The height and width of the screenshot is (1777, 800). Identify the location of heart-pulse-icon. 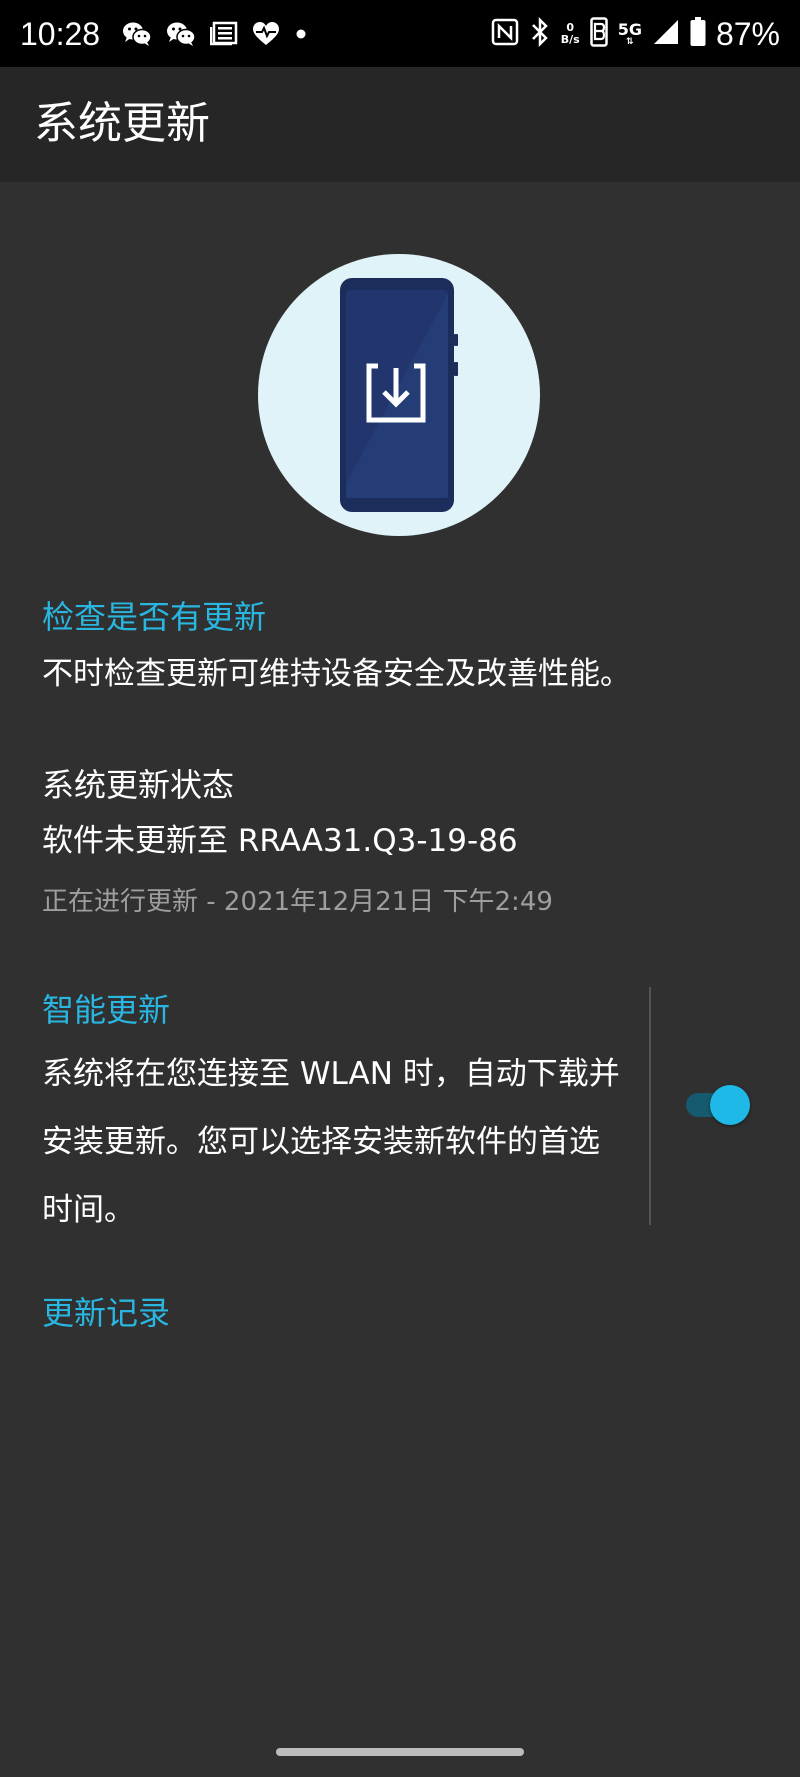
(266, 36).